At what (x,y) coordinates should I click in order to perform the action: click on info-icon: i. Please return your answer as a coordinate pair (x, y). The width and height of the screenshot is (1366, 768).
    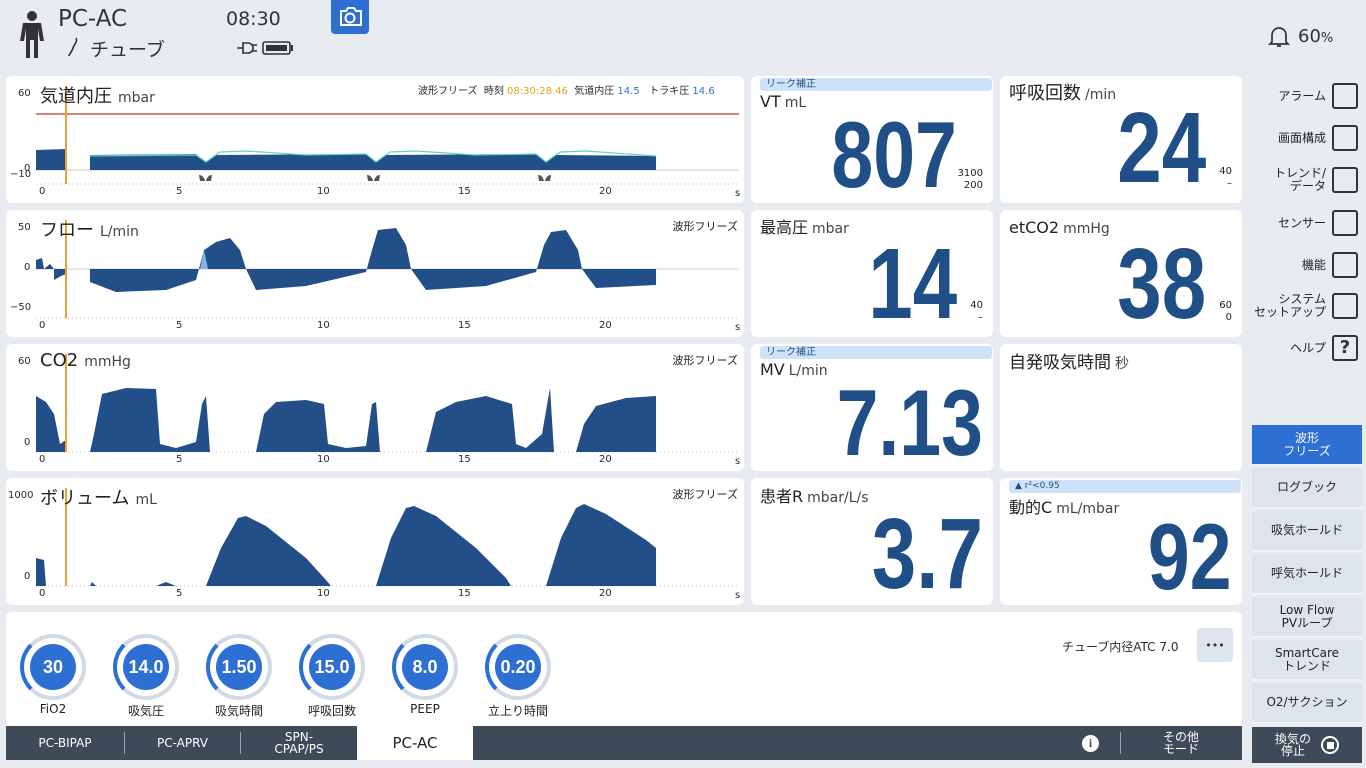
    Looking at the image, I should click on (1090, 743).